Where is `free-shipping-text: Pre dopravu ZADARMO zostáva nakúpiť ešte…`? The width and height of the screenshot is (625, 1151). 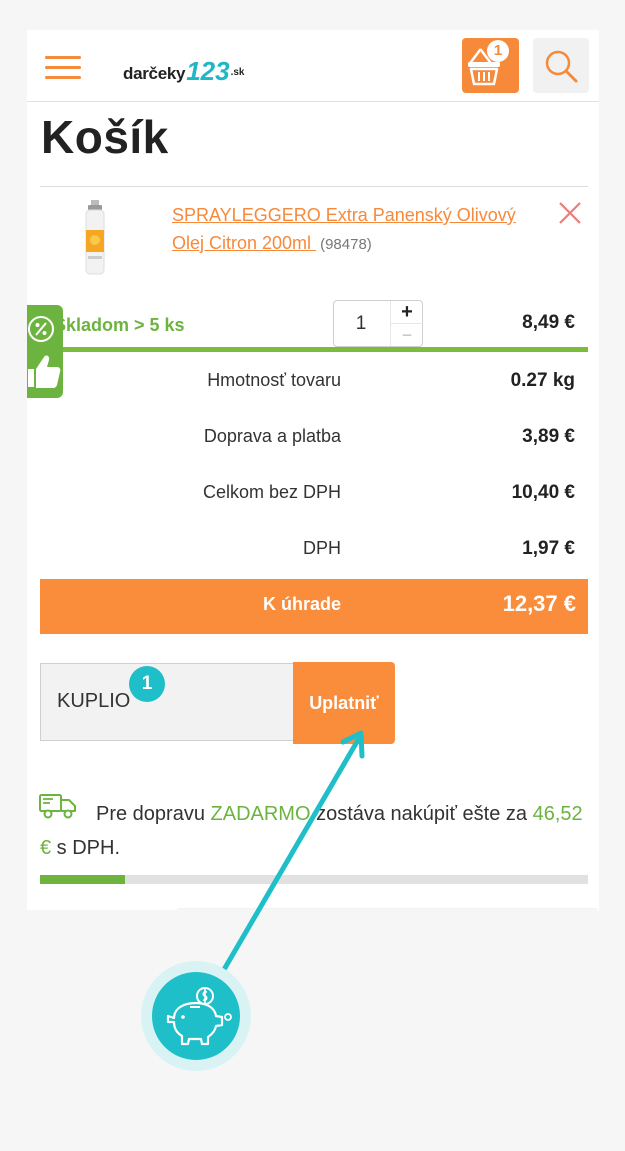
free-shipping-text: Pre dopravu ZADARMO zostáva nakúpiť ešte… is located at coordinates (312, 831).